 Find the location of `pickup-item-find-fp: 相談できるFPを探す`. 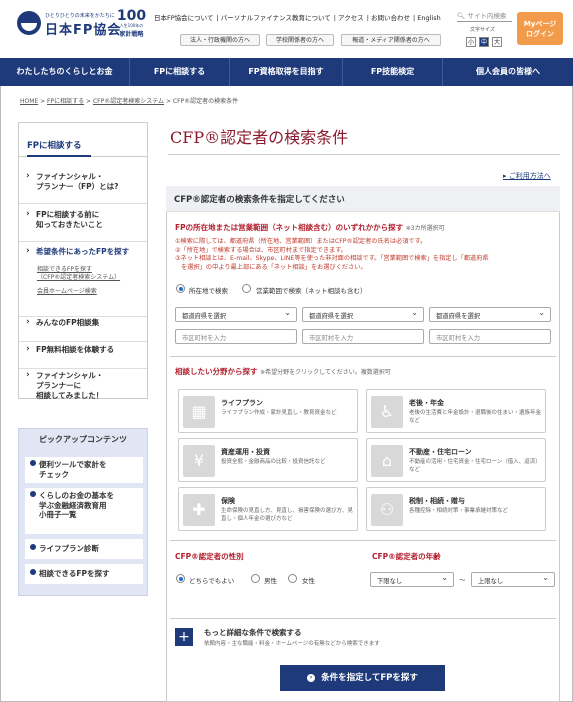

pickup-item-find-fp: 相談できるFPを探す is located at coordinates (84, 574).